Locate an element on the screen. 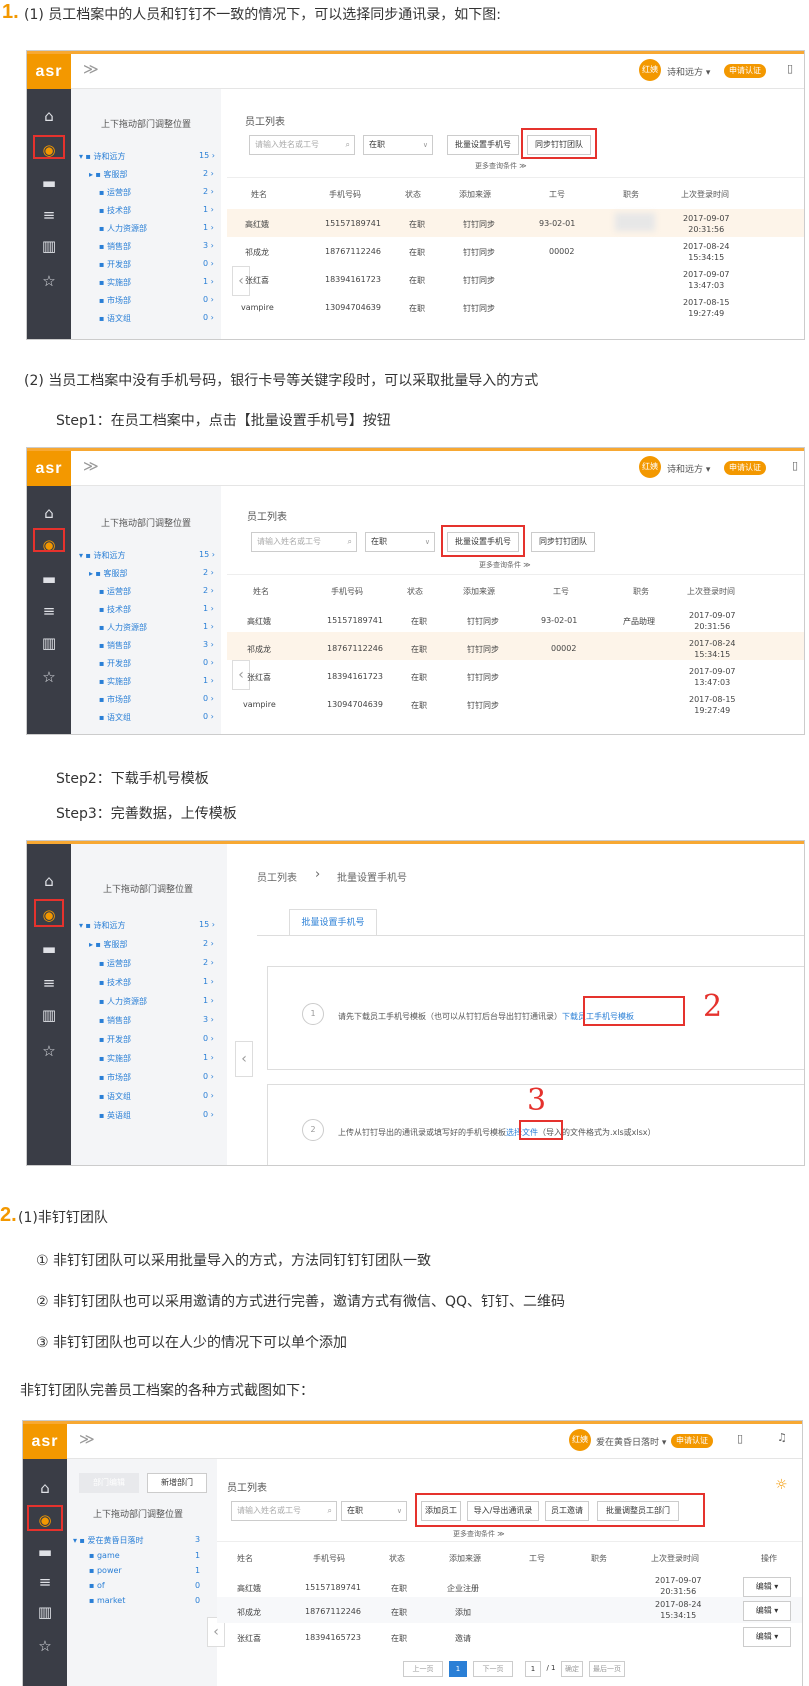 This screenshot has height=1686, width=809. tab-batch-phone: 批量设置手机号 is located at coordinates (333, 922).